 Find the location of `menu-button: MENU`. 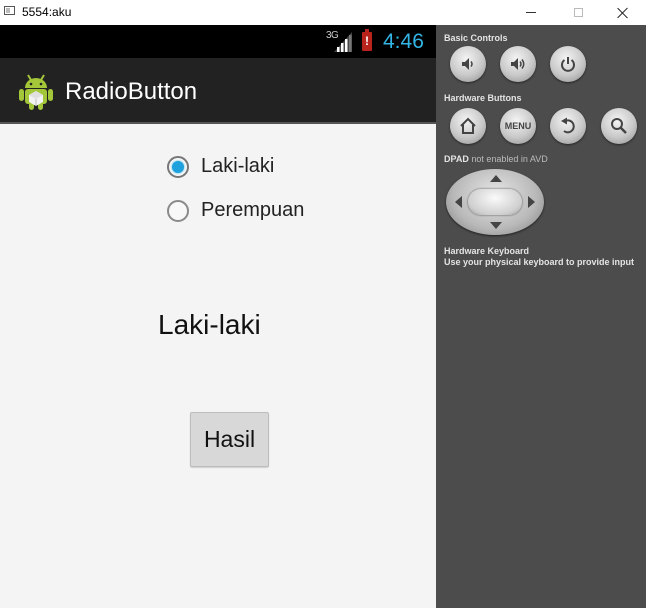

menu-button: MENU is located at coordinates (518, 126).